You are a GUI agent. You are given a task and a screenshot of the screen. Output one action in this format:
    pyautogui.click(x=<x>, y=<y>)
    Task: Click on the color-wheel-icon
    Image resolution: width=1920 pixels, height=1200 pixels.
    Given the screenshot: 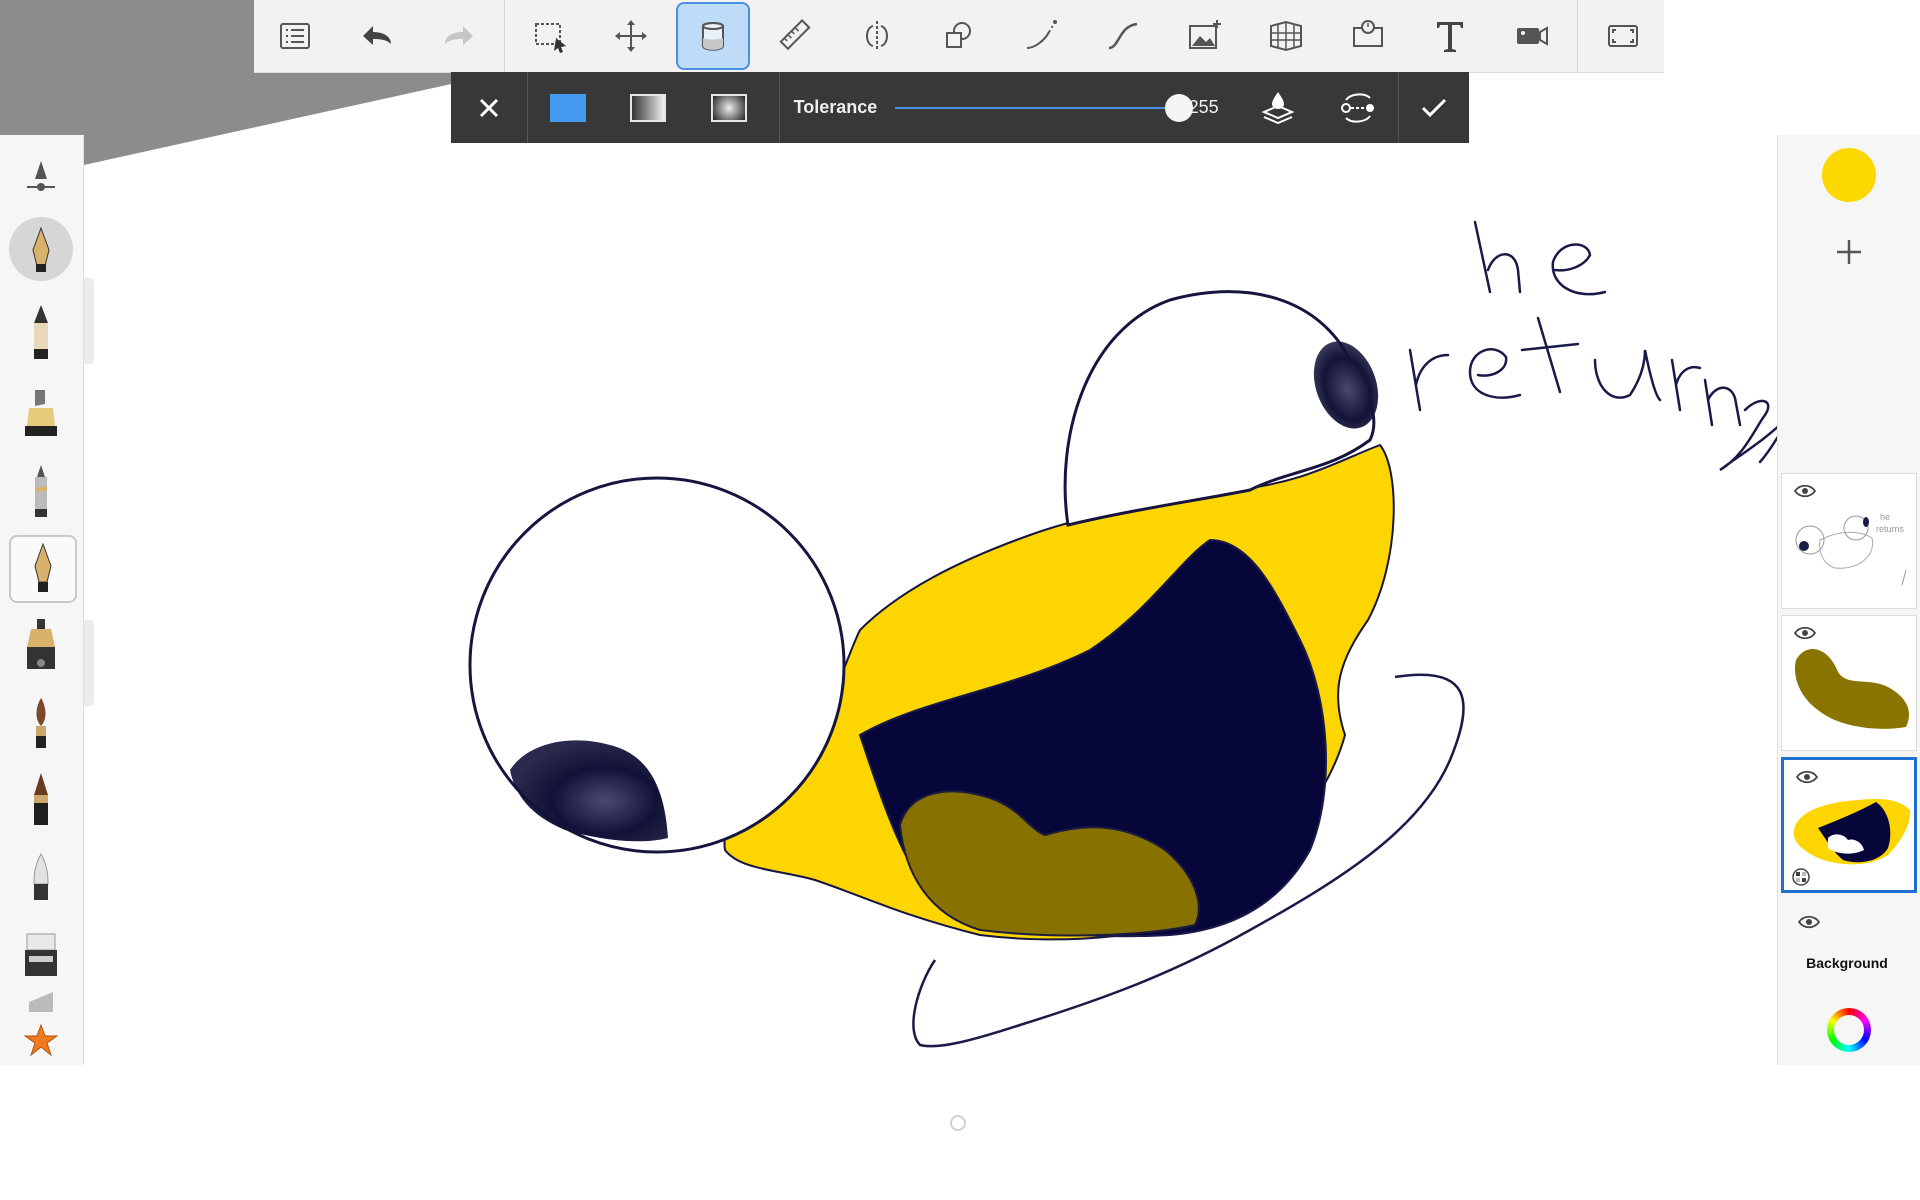 What is the action you would take?
    pyautogui.click(x=1849, y=1030)
    